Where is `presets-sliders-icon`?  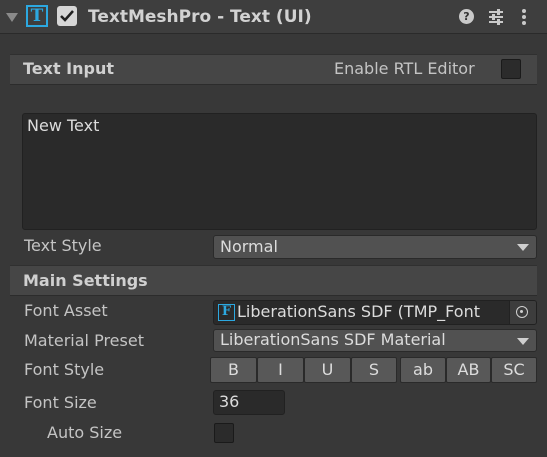 presets-sliders-icon is located at coordinates (496, 17).